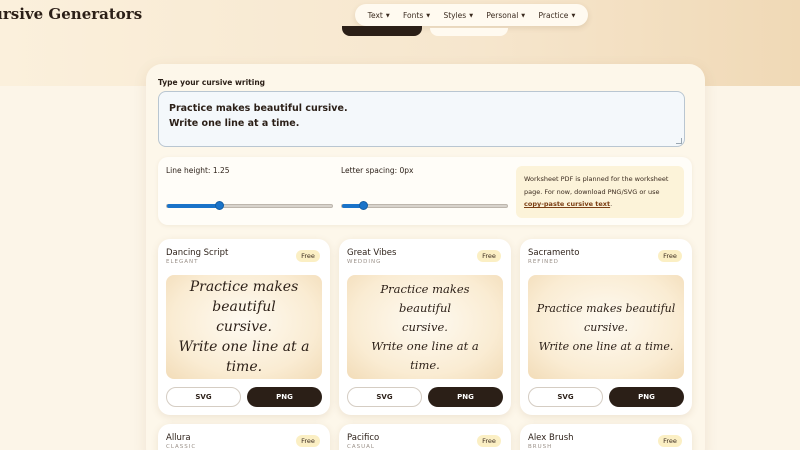 The width and height of the screenshot is (800, 450). I want to click on font-name: Sacramento, so click(554, 253).